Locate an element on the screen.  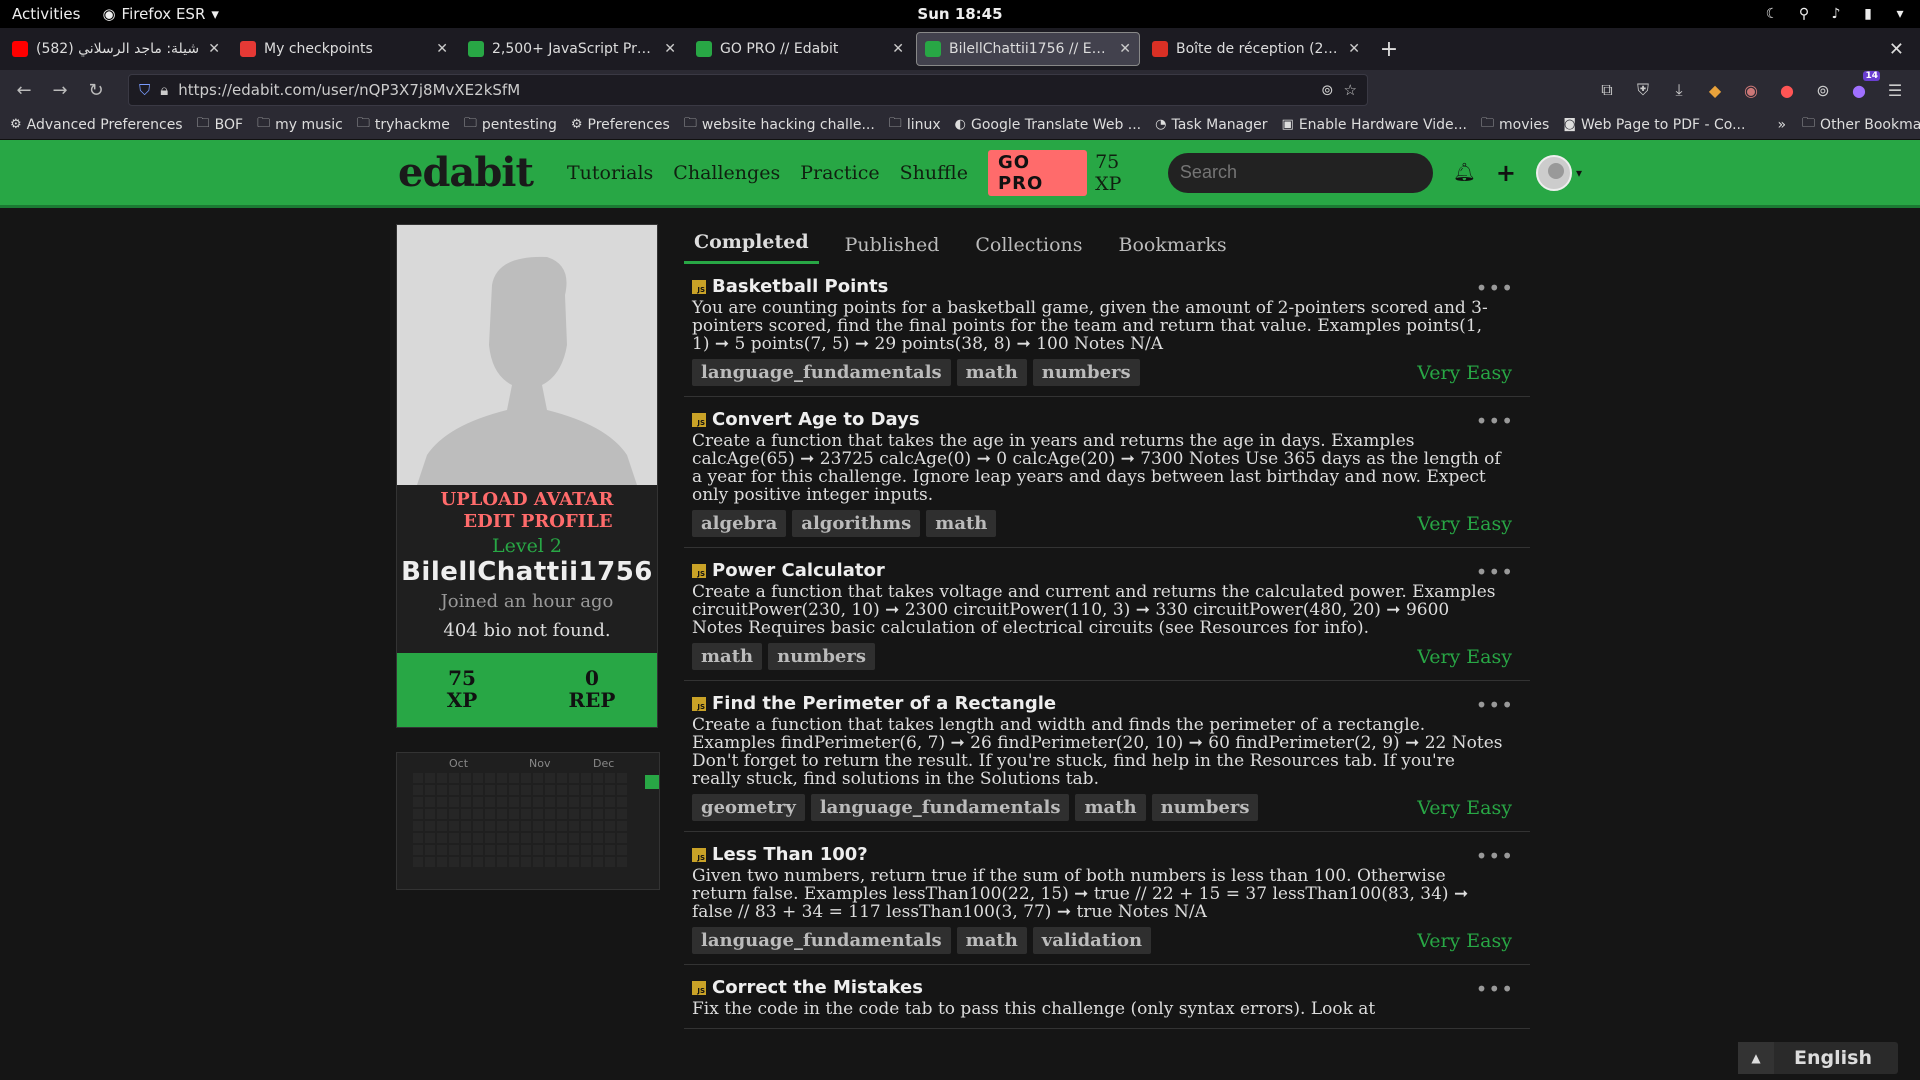
forward-button: → is located at coordinates (60, 90).